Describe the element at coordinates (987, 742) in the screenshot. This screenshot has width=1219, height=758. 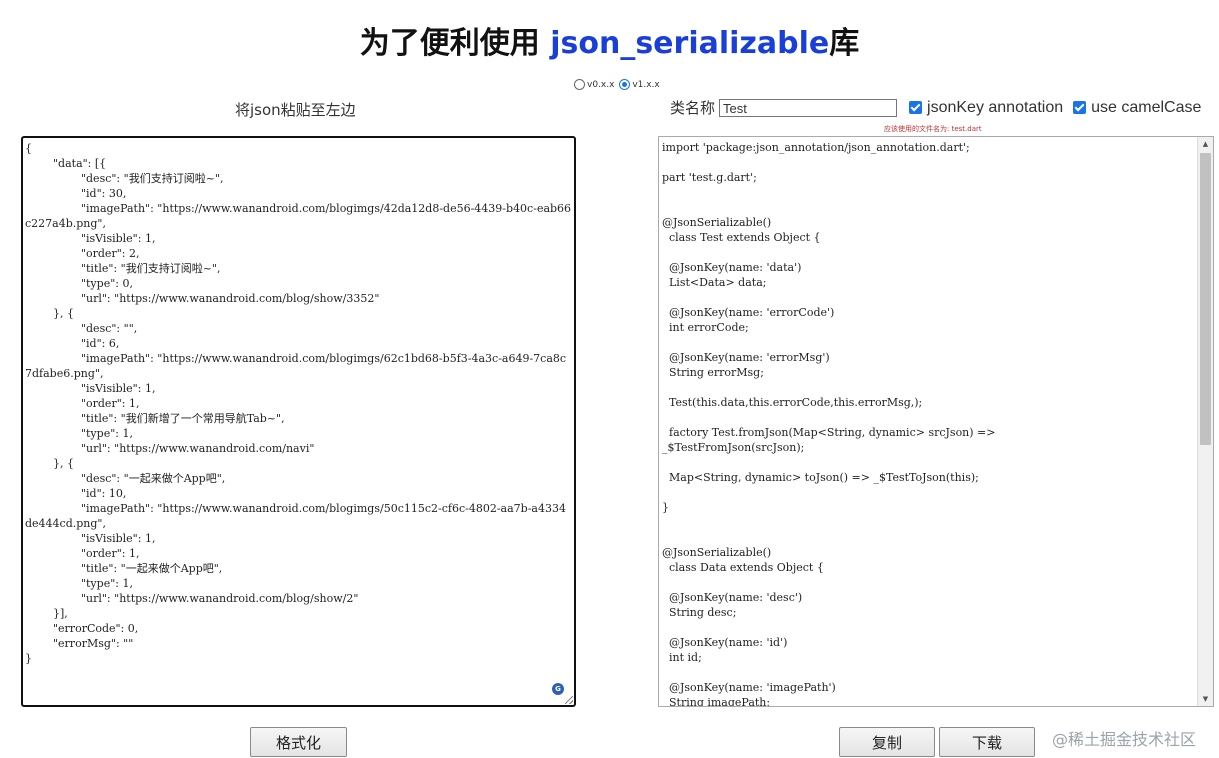
I see `download-button: 下载` at that location.